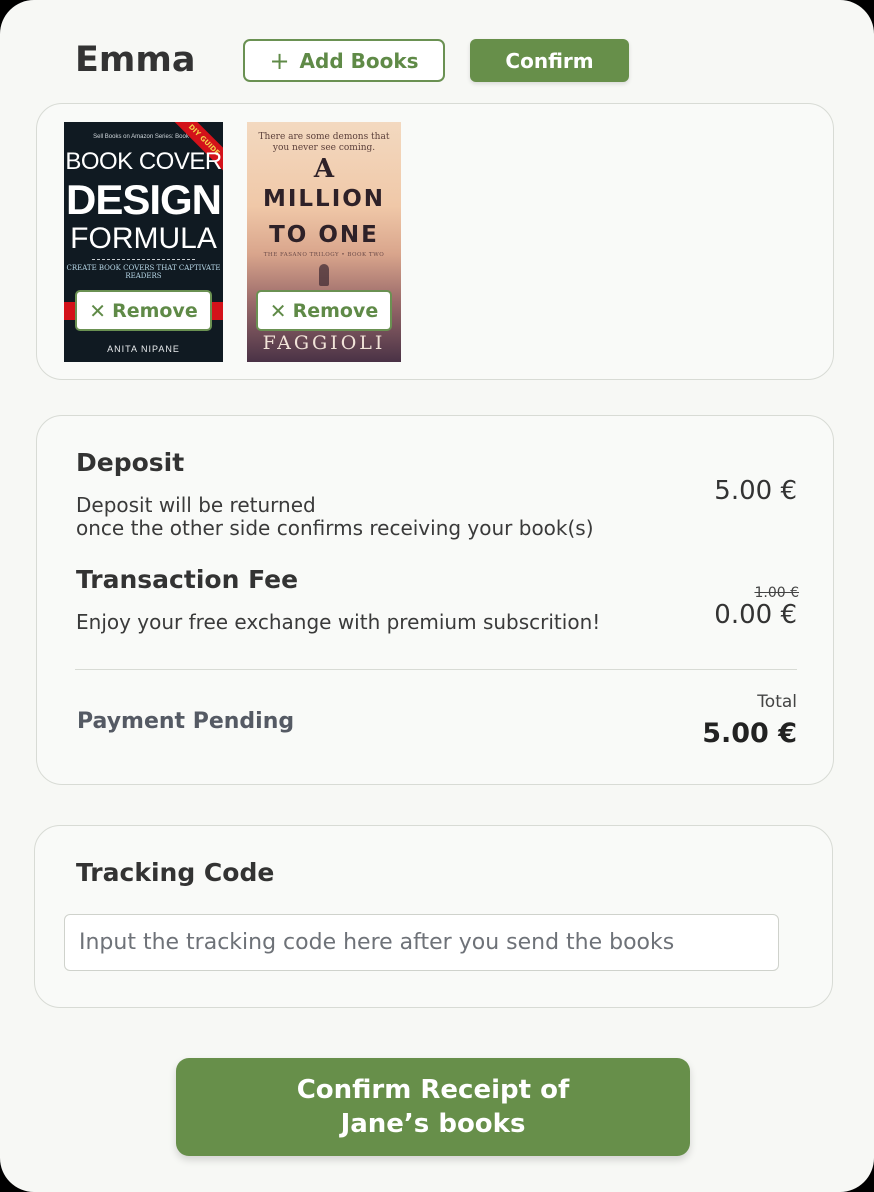  What do you see at coordinates (135, 60) in the screenshot?
I see `user-name: Emma` at bounding box center [135, 60].